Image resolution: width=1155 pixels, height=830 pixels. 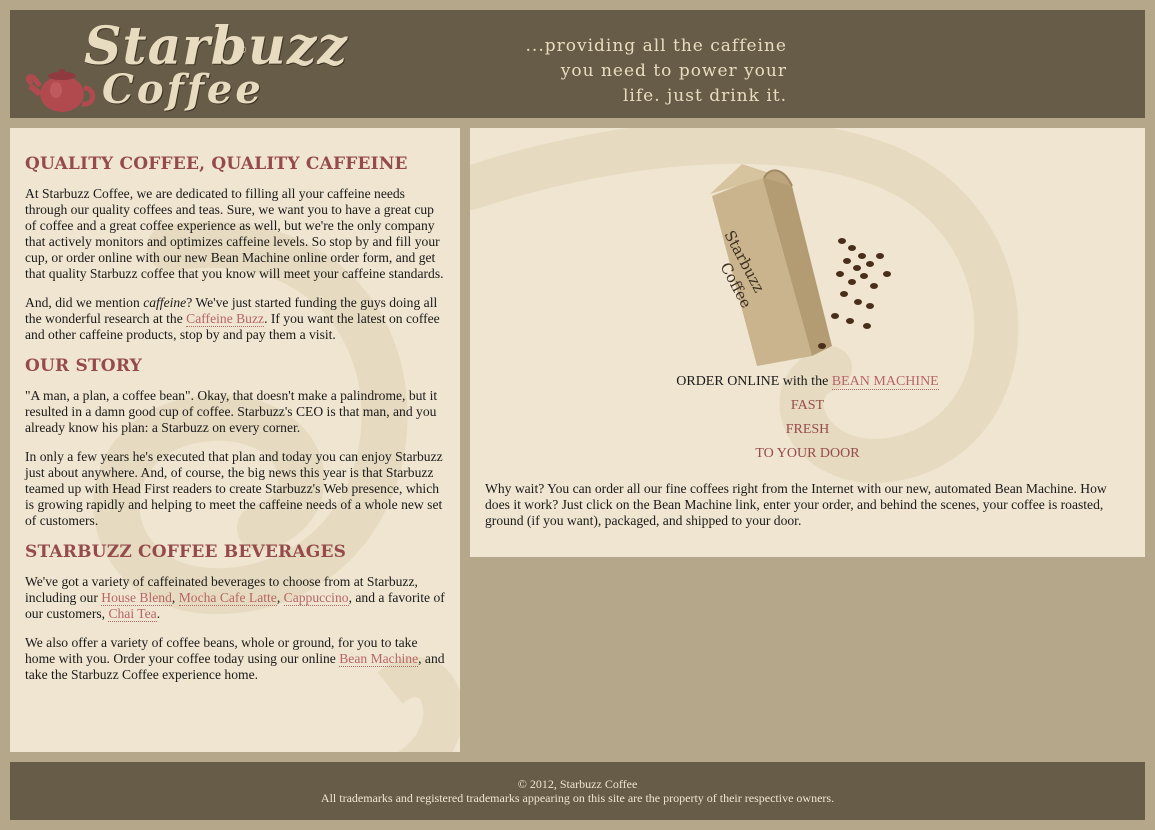 I want to click on section-heading-beverages: STARBUZZ COFFEE BEVERAGES, so click(x=186, y=552).